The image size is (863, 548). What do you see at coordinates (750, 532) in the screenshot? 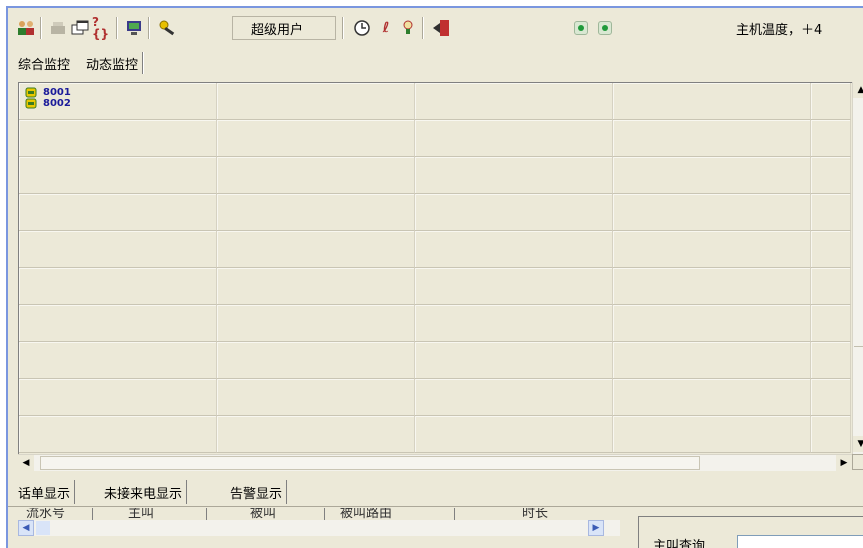
I see `caller-query-panel: 主叫查询` at bounding box center [750, 532].